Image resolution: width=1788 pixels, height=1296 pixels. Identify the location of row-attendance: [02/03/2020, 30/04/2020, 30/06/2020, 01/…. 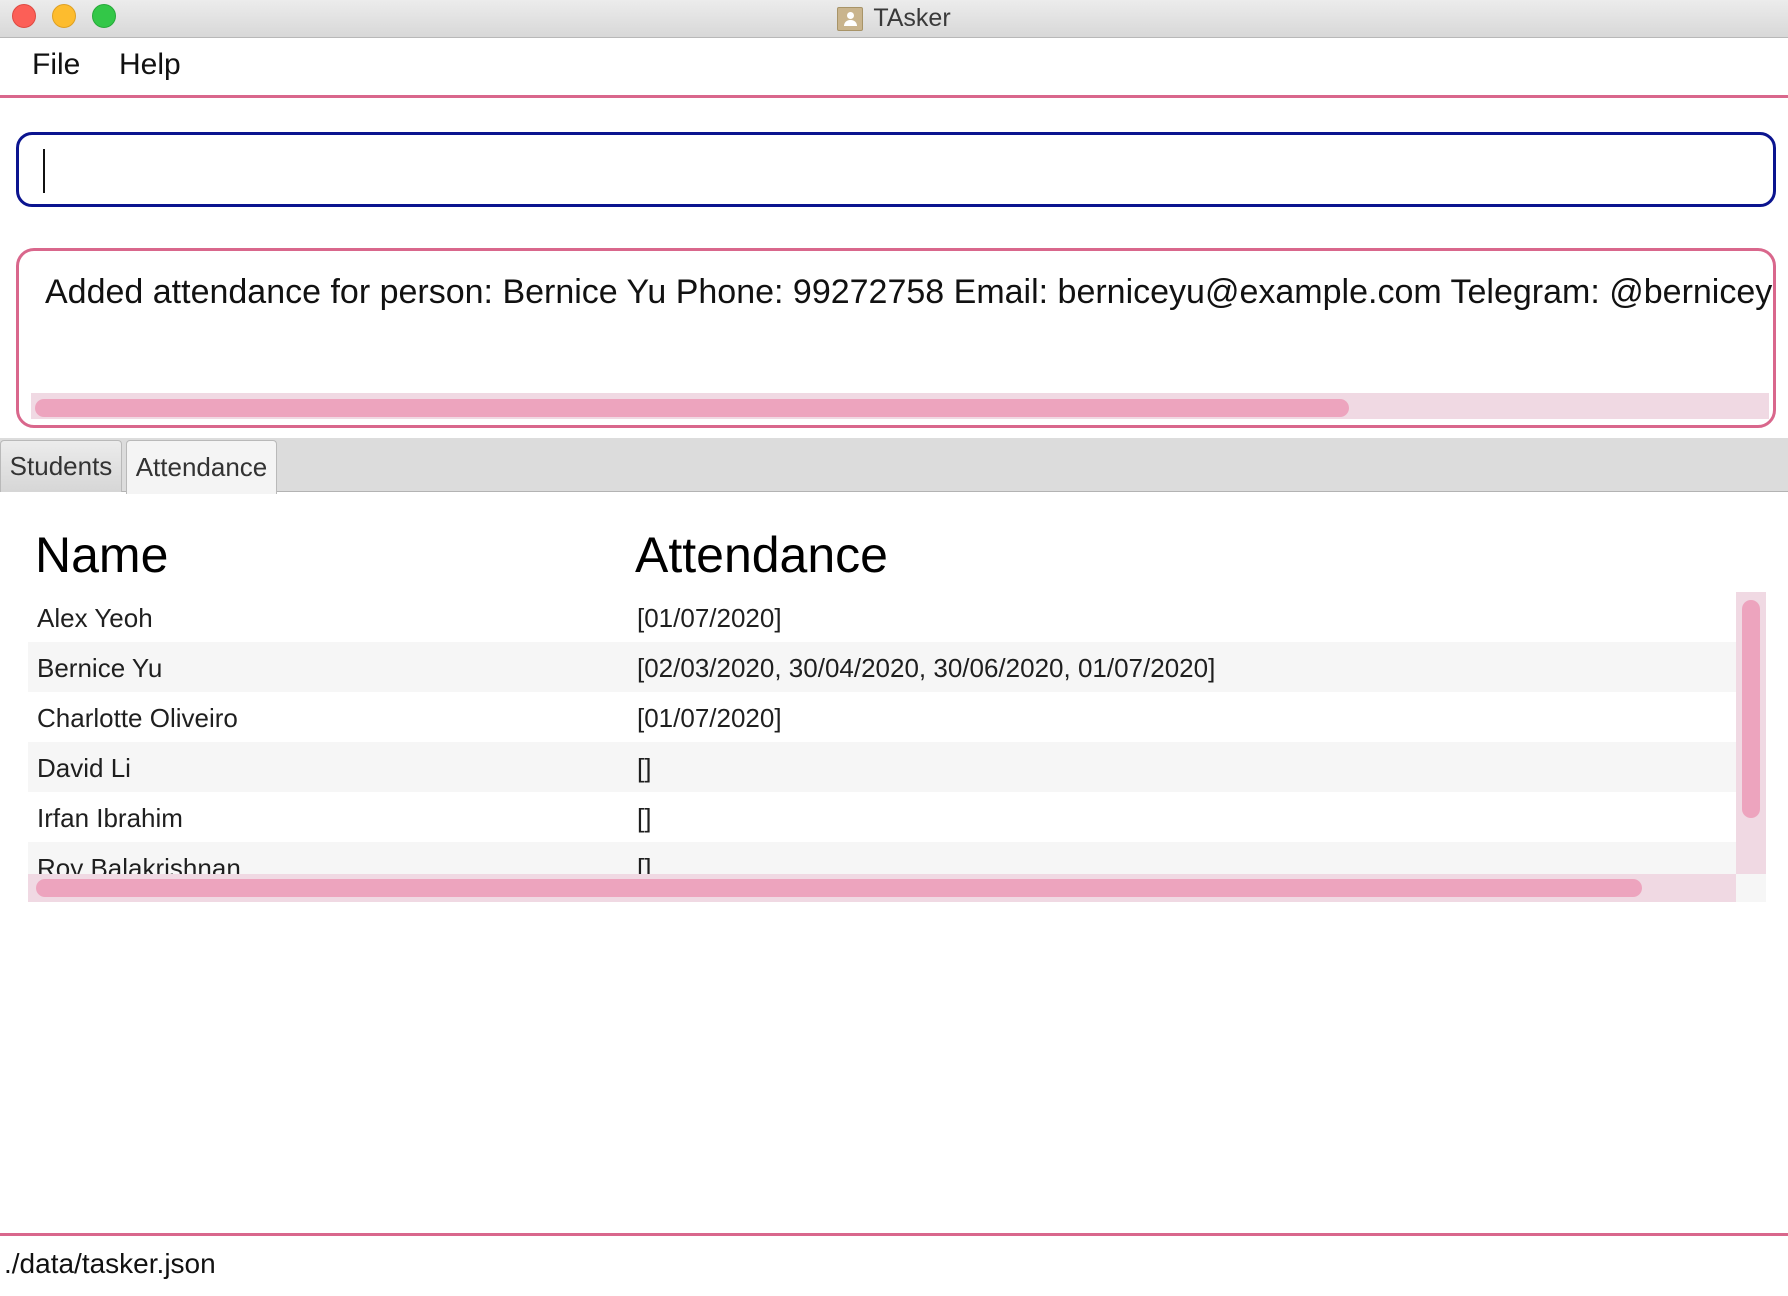
(926, 668).